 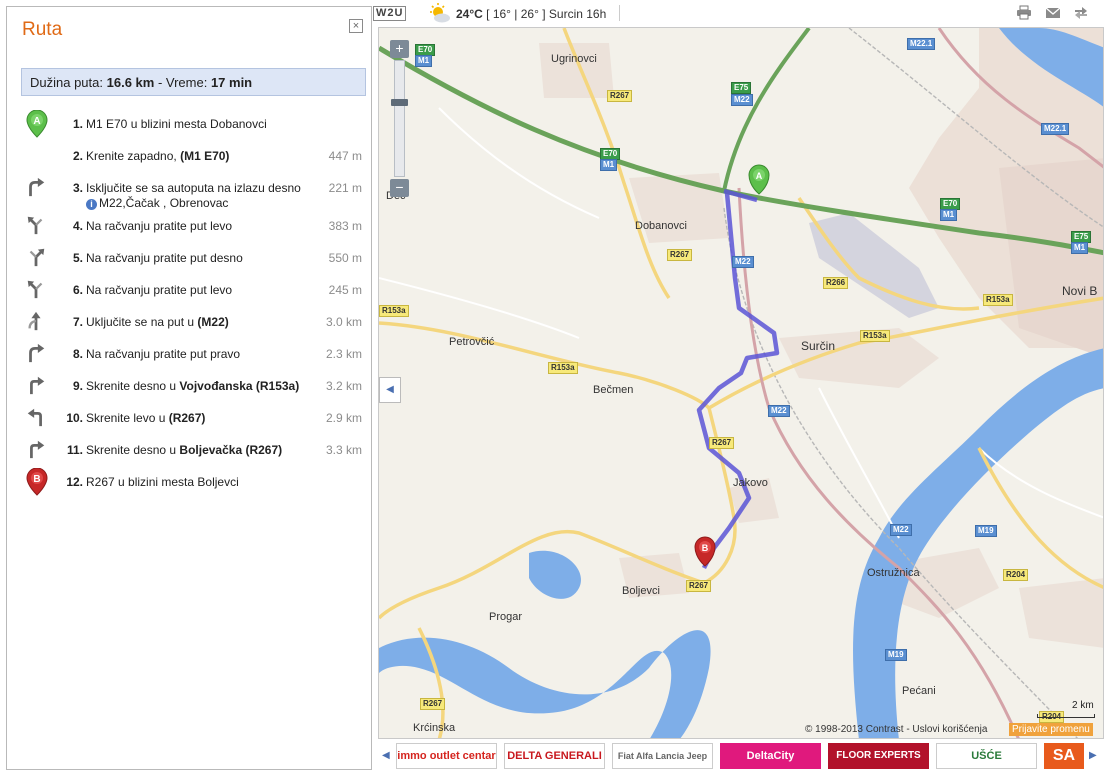 What do you see at coordinates (142, 322) in the screenshot?
I see `step-instruction: Uključite se na put u` at bounding box center [142, 322].